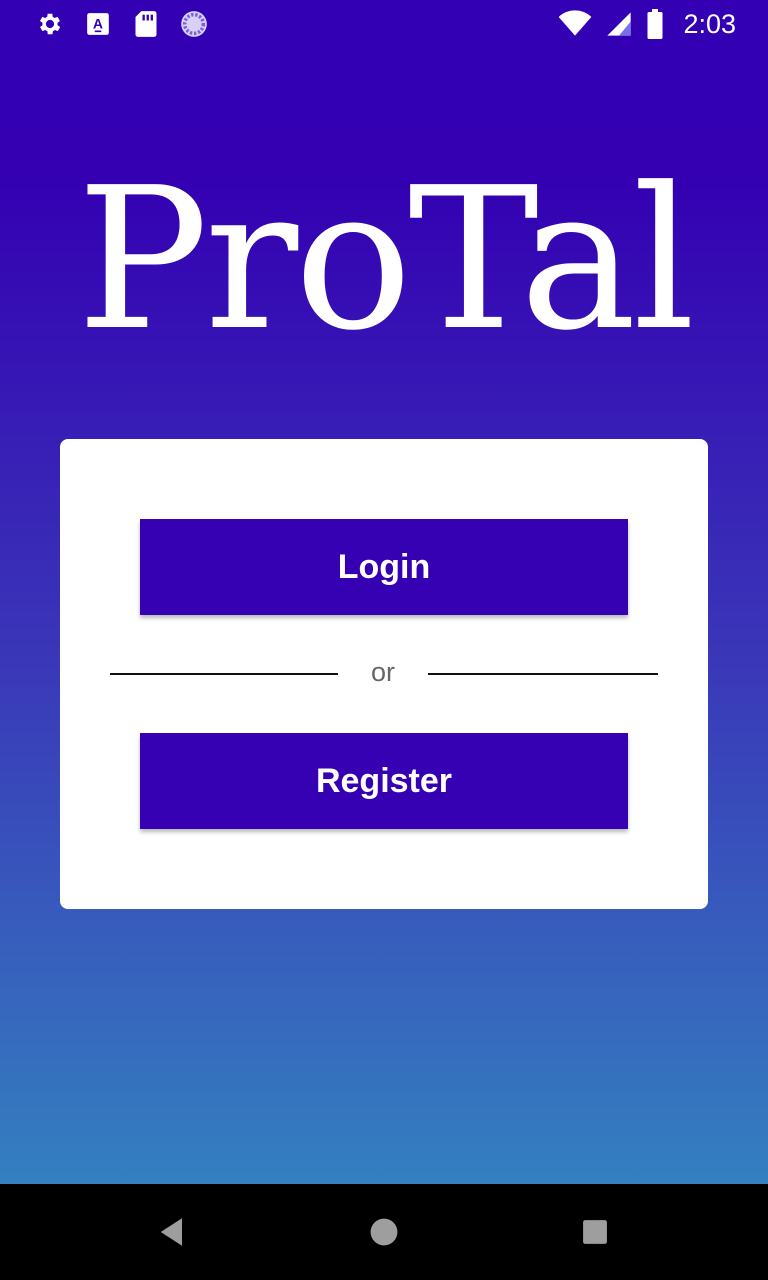 This screenshot has width=768, height=1280. Describe the element at coordinates (709, 23) in the screenshot. I see `status-time: 2:03` at that location.